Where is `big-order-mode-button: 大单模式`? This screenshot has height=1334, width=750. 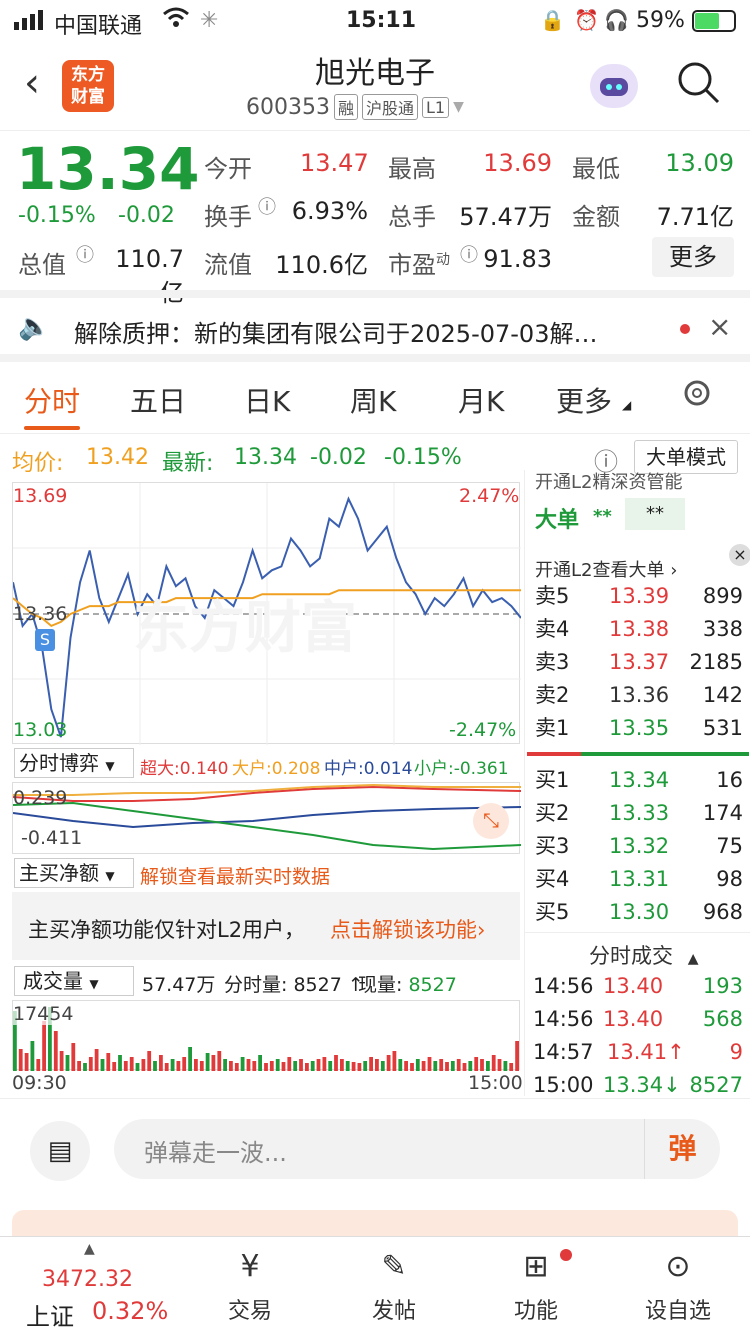 big-order-mode-button: 大单模式 is located at coordinates (686, 457).